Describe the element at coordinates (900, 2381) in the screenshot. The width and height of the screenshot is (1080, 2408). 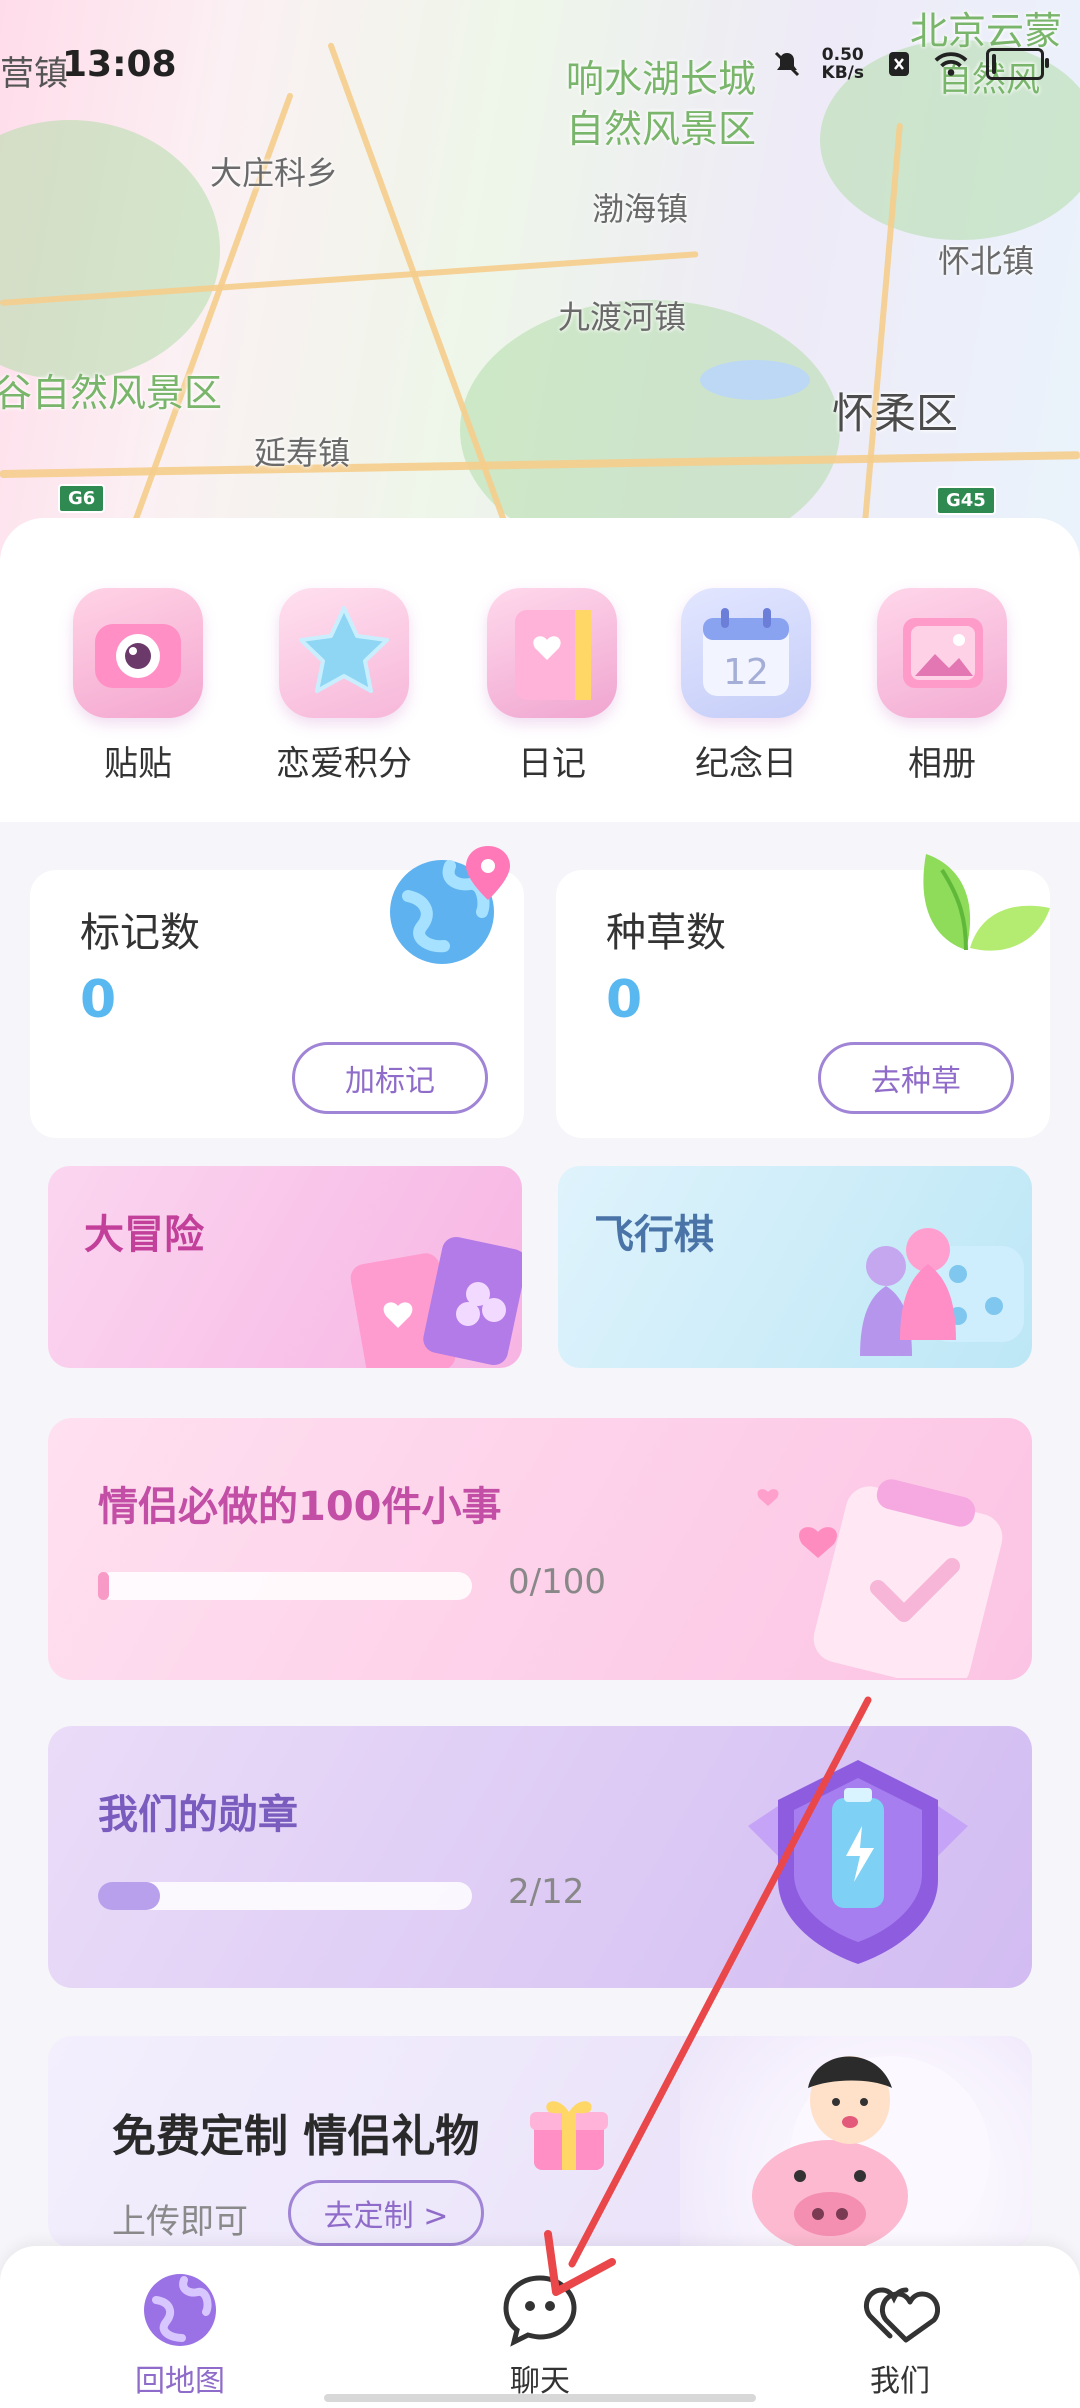
I see `tab-label: 我们` at that location.